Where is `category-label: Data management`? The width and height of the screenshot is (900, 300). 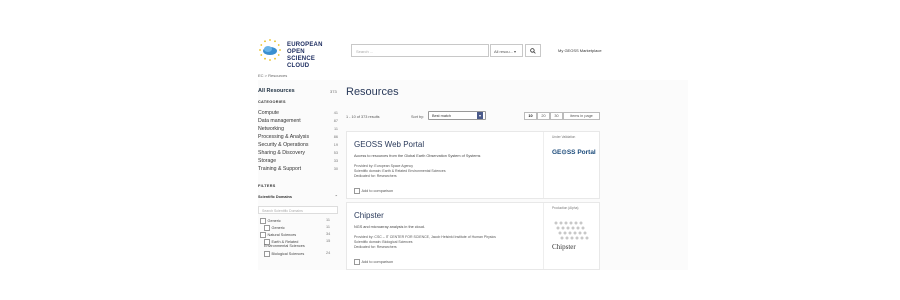
category-label: Data management is located at coordinates (279, 121).